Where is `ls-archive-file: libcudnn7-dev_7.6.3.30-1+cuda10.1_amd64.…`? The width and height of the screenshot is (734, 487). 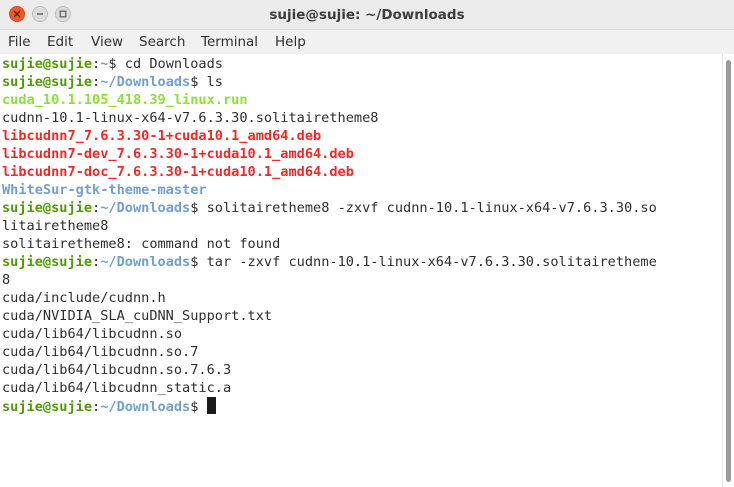
ls-archive-file: libcudnn7-dev_7.6.3.30-1+cuda10.1_amd64.… is located at coordinates (178, 154).